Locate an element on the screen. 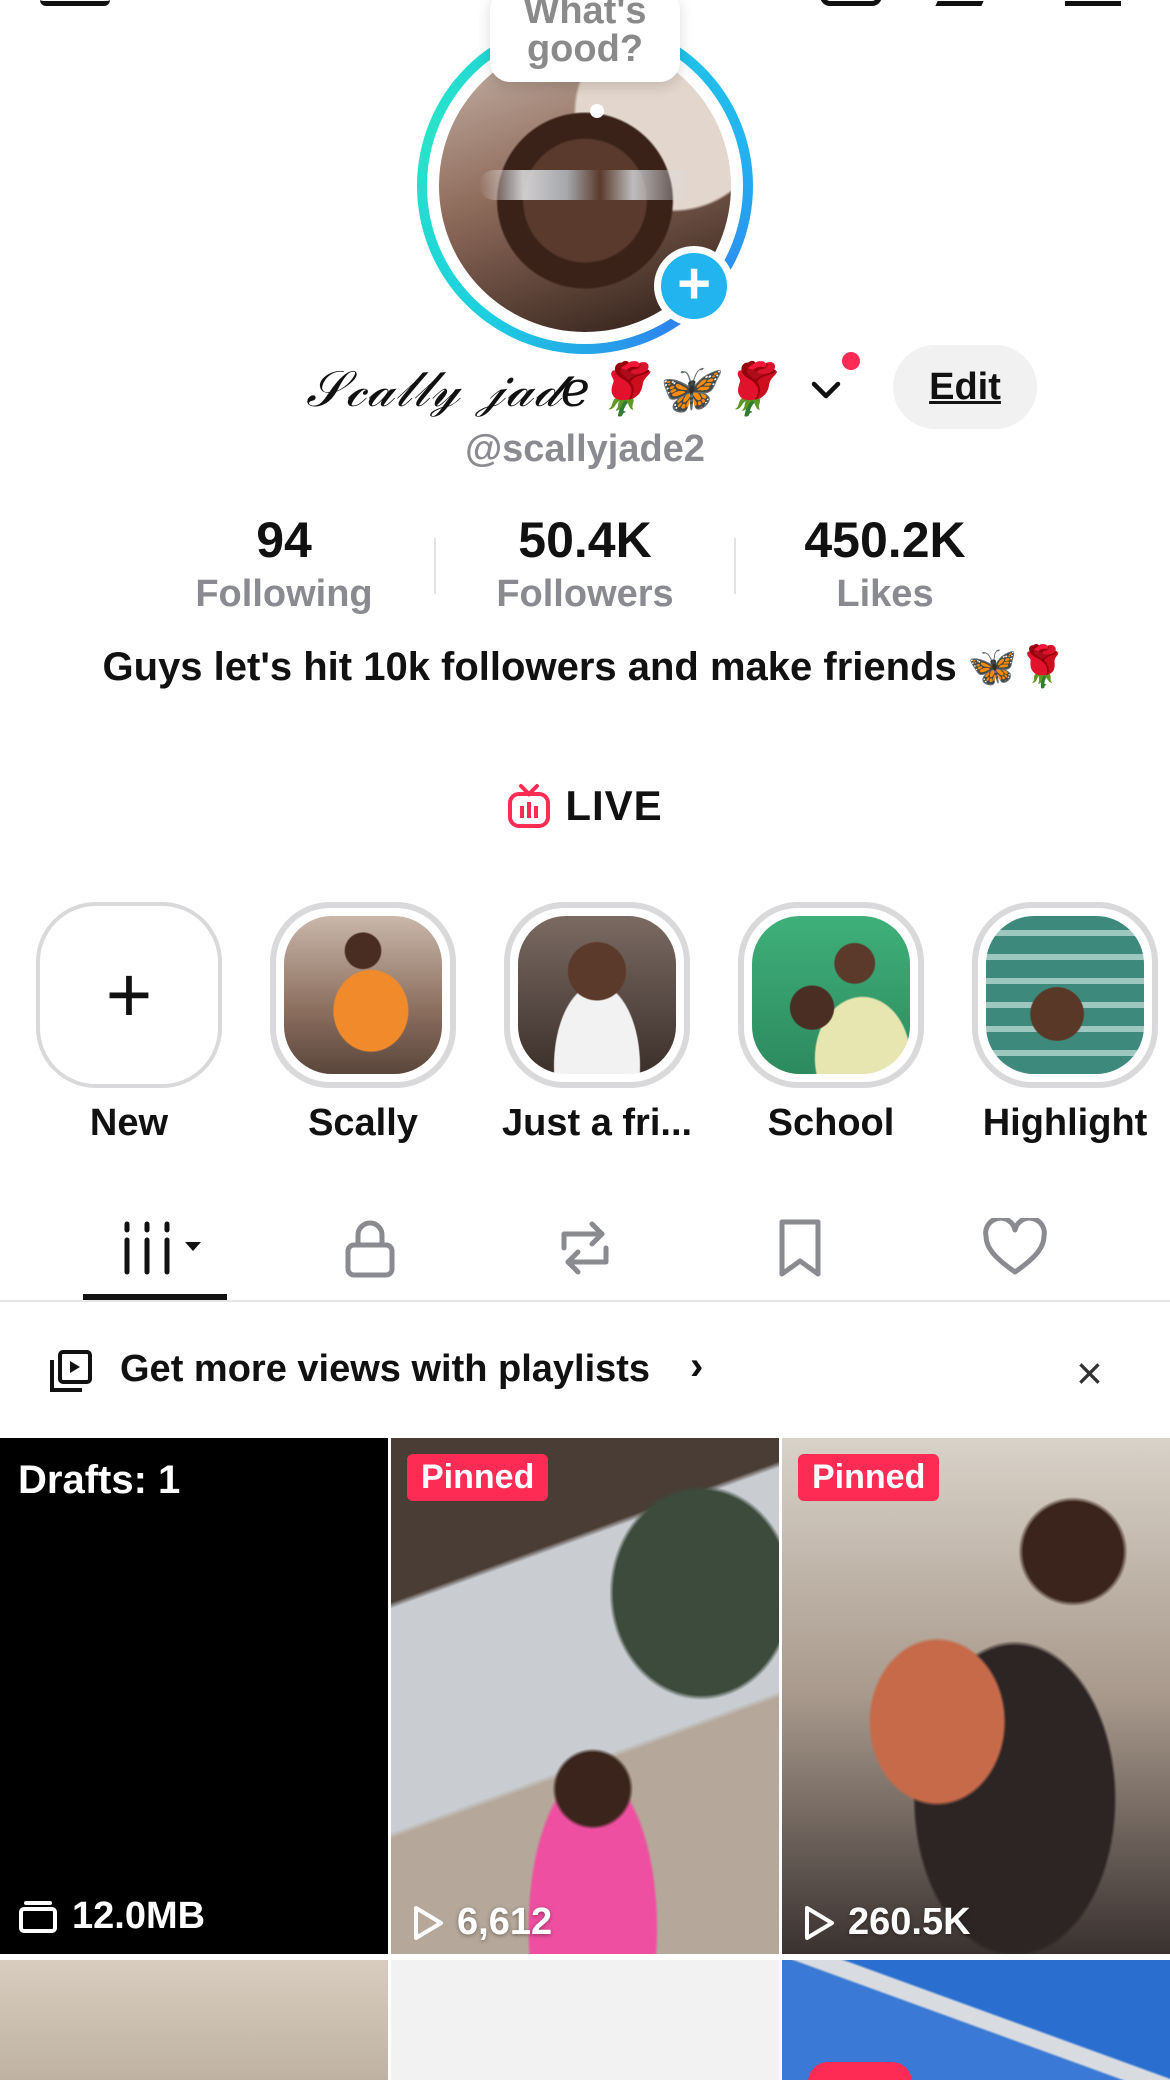 The height and width of the screenshot is (2080, 1170). drafts-tile: Drafts: 1 12.0MB is located at coordinates (194, 1696).